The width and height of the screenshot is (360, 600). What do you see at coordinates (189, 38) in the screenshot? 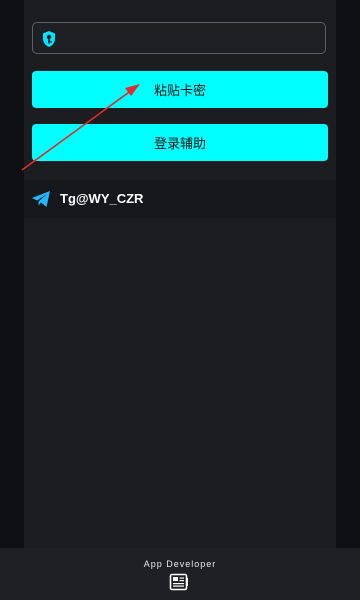
I see `card-key-field` at bounding box center [189, 38].